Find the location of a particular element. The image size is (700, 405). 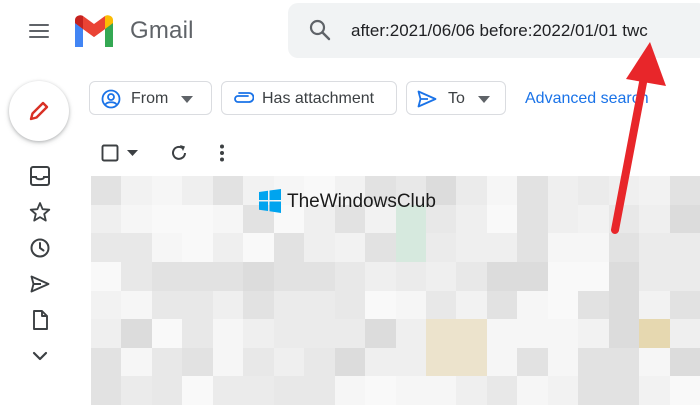

refresh-icon is located at coordinates (179, 153).